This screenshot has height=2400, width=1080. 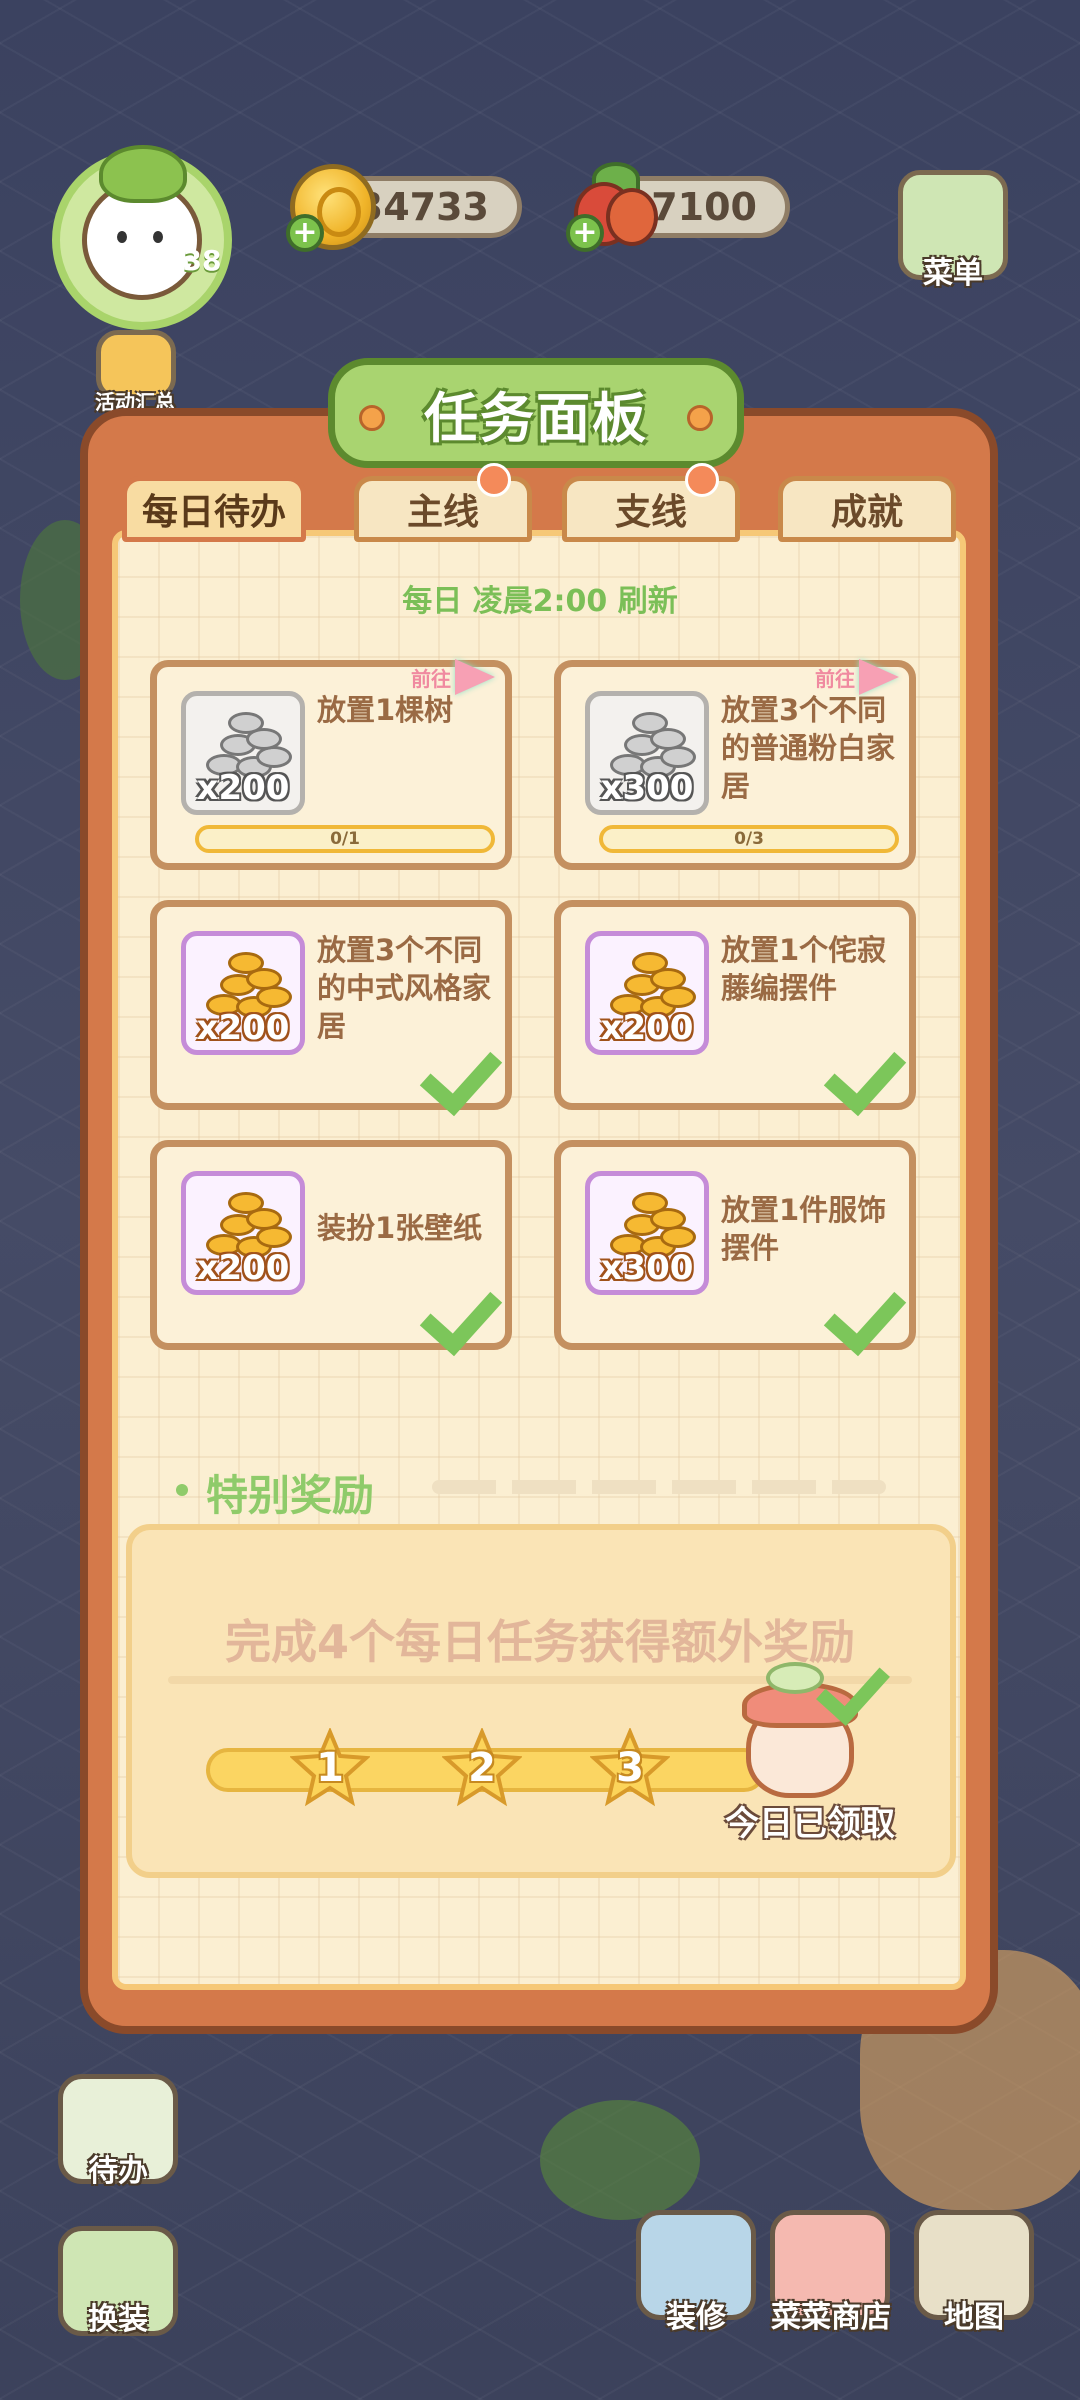 I want to click on task-progress: 0/3, so click(x=749, y=839).